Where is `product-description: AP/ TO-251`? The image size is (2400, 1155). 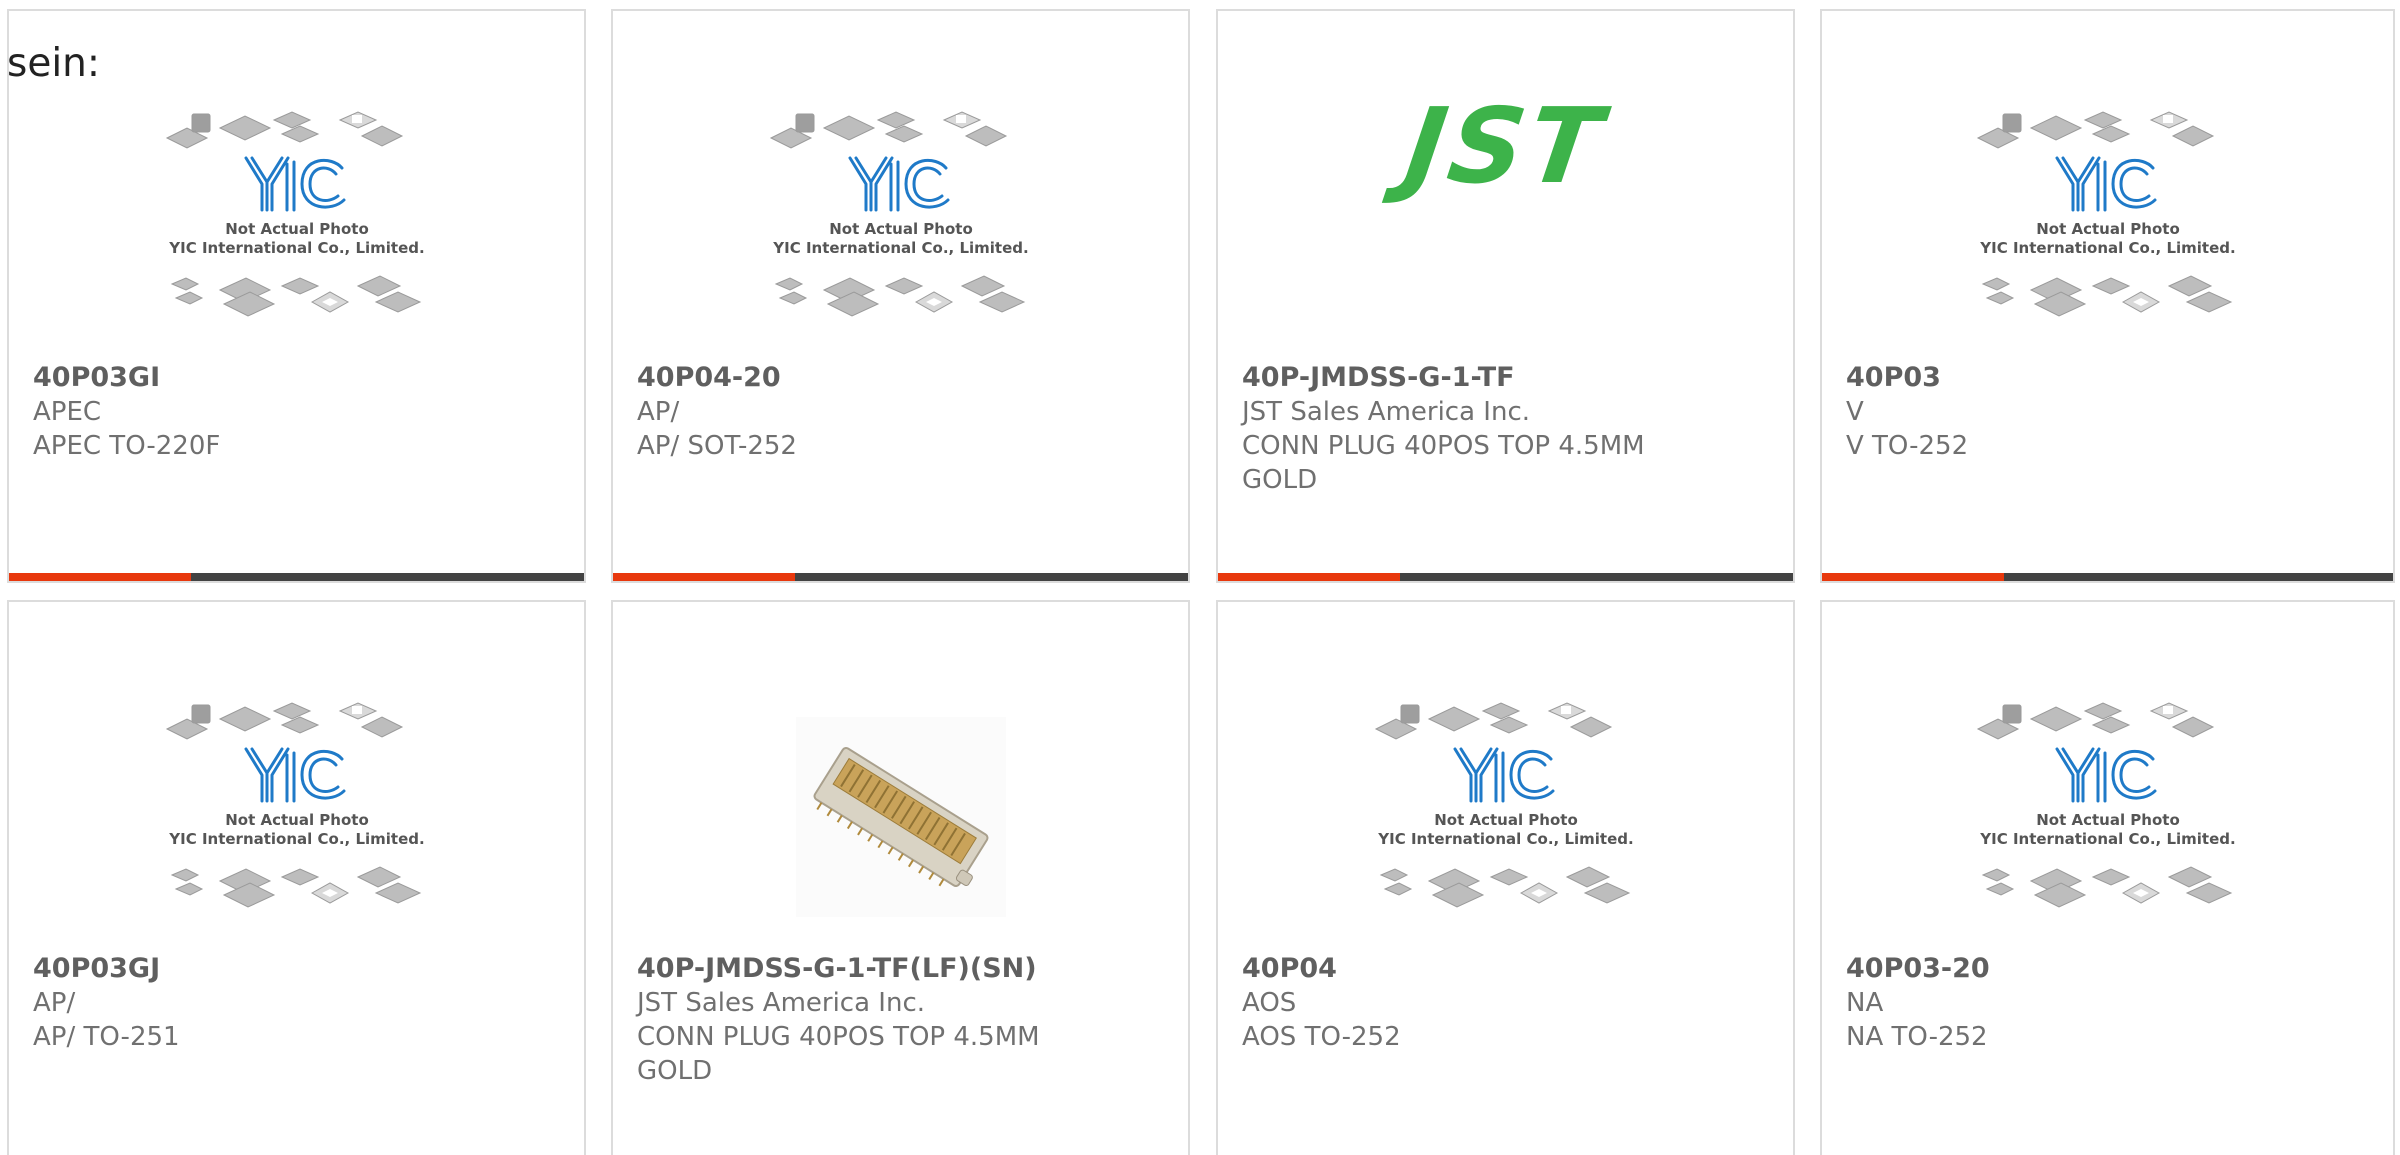 product-description: AP/ TO-251 is located at coordinates (106, 1037).